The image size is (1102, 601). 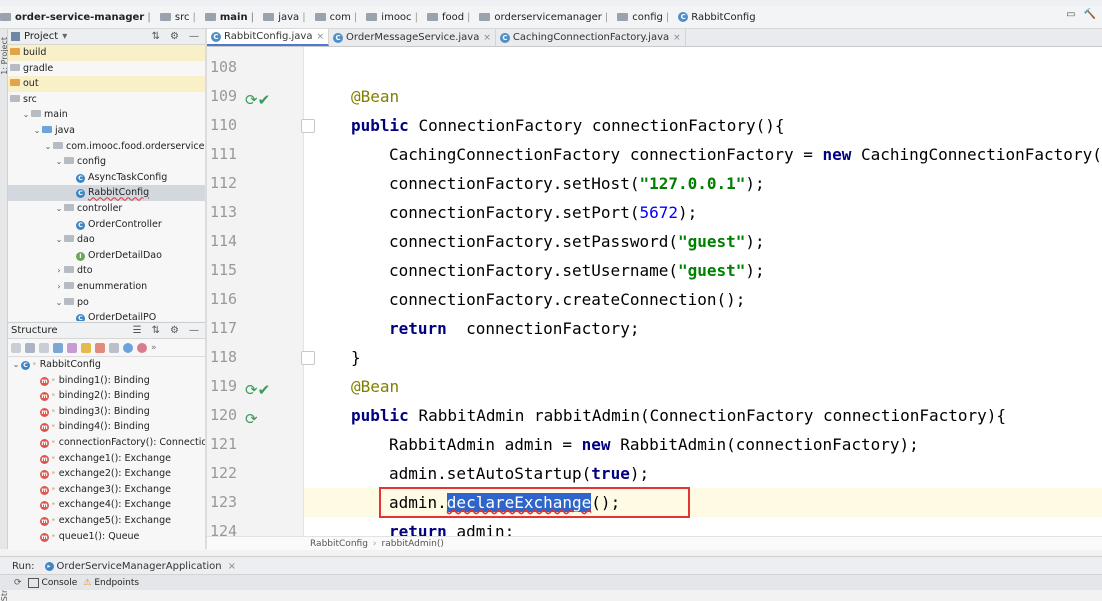 What do you see at coordinates (142, 347) in the screenshot?
I see `lambda-icon` at bounding box center [142, 347].